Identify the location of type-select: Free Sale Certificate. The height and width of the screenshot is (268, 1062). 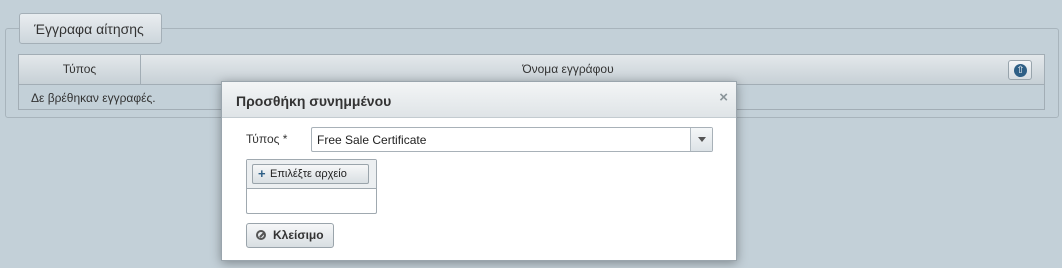
(512, 139).